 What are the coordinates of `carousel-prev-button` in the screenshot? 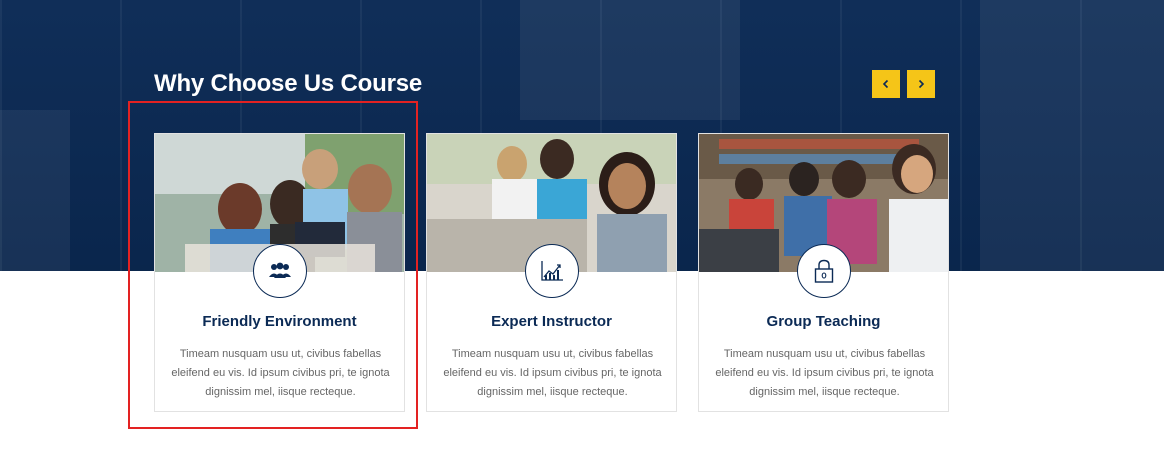 It's located at (886, 84).